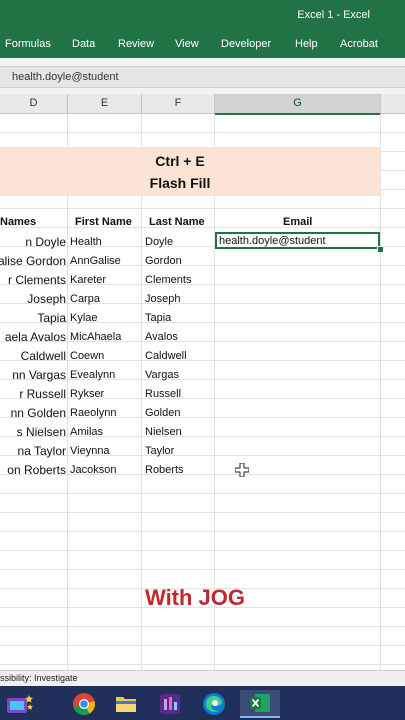 This screenshot has width=405, height=720. Describe the element at coordinates (84, 704) in the screenshot. I see `chrome-icon` at that location.